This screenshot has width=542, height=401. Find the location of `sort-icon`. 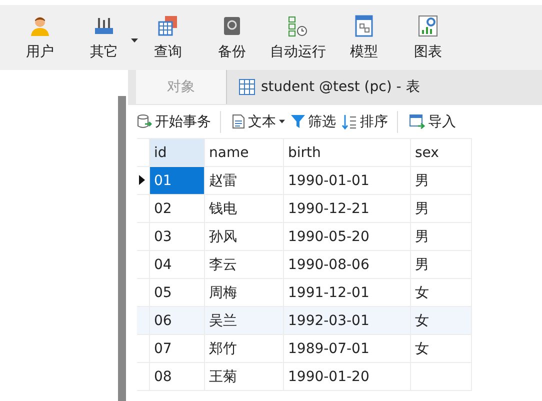

sort-icon is located at coordinates (349, 122).